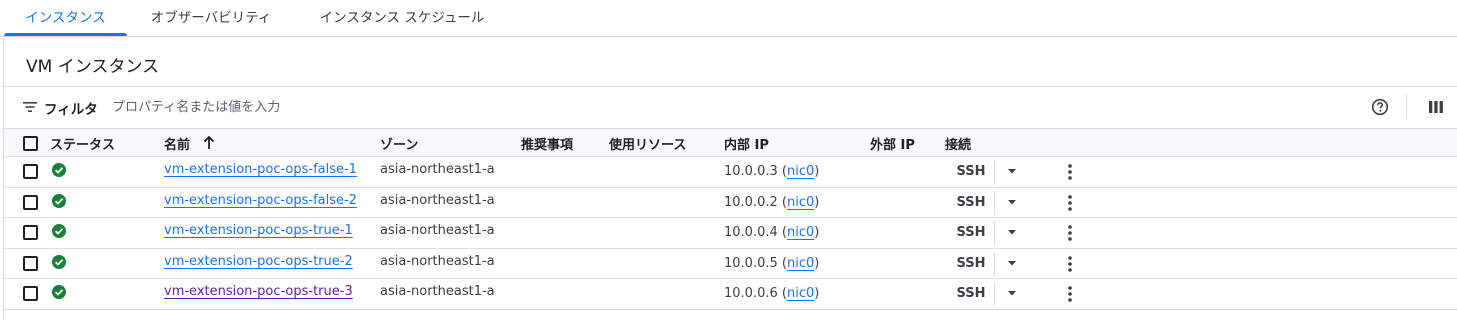  What do you see at coordinates (1406, 107) in the screenshot?
I see `toolbar-divider` at bounding box center [1406, 107].